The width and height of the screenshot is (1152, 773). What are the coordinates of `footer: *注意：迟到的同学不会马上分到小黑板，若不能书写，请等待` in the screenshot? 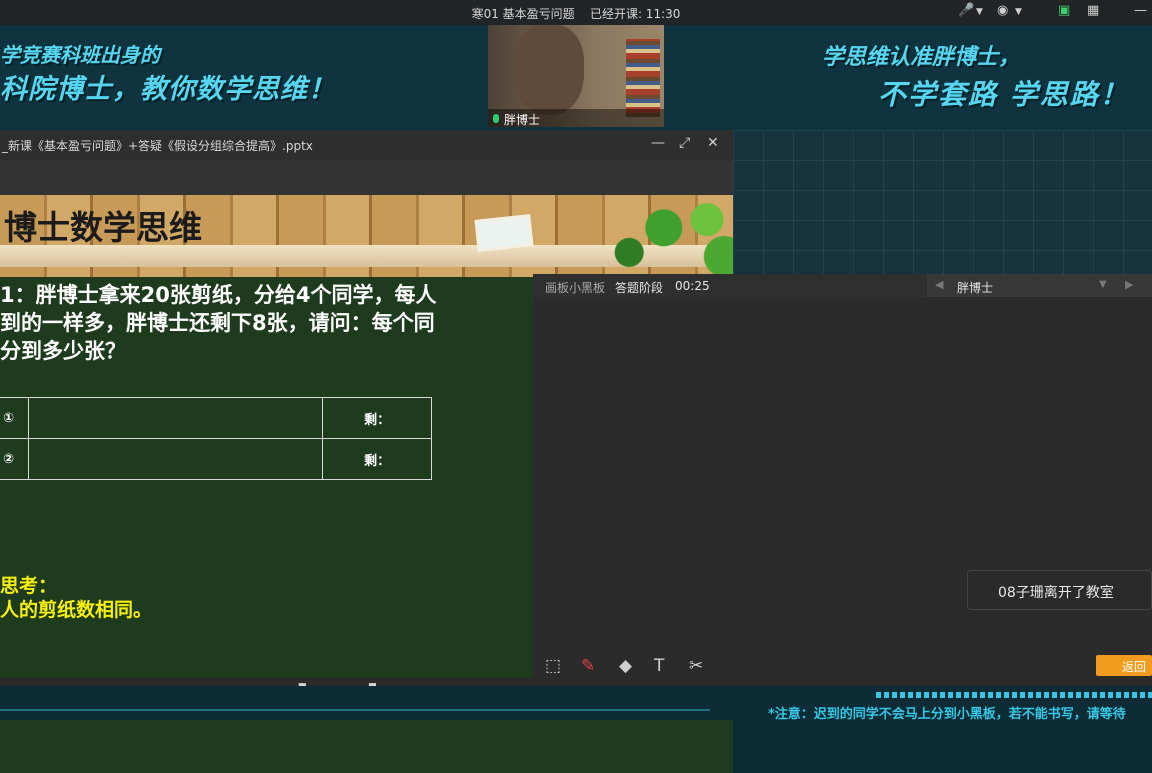 It's located at (576, 704).